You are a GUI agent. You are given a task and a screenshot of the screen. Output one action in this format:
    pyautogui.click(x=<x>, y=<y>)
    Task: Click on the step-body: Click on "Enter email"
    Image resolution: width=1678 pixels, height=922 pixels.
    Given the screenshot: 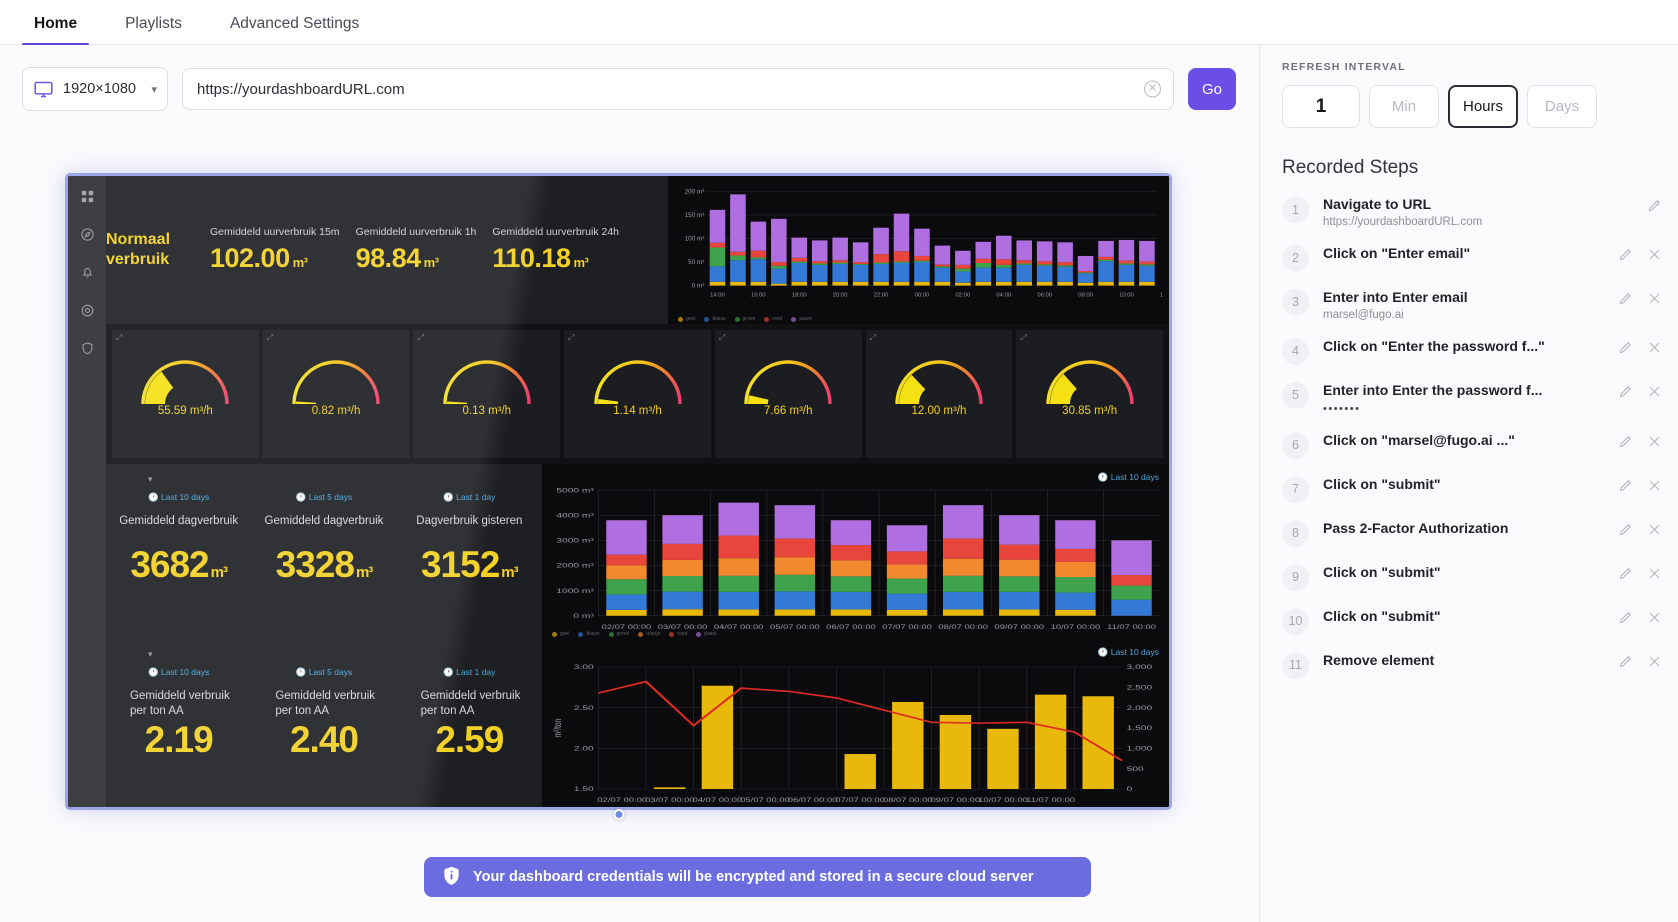 What is the action you would take?
    pyautogui.click(x=1463, y=253)
    